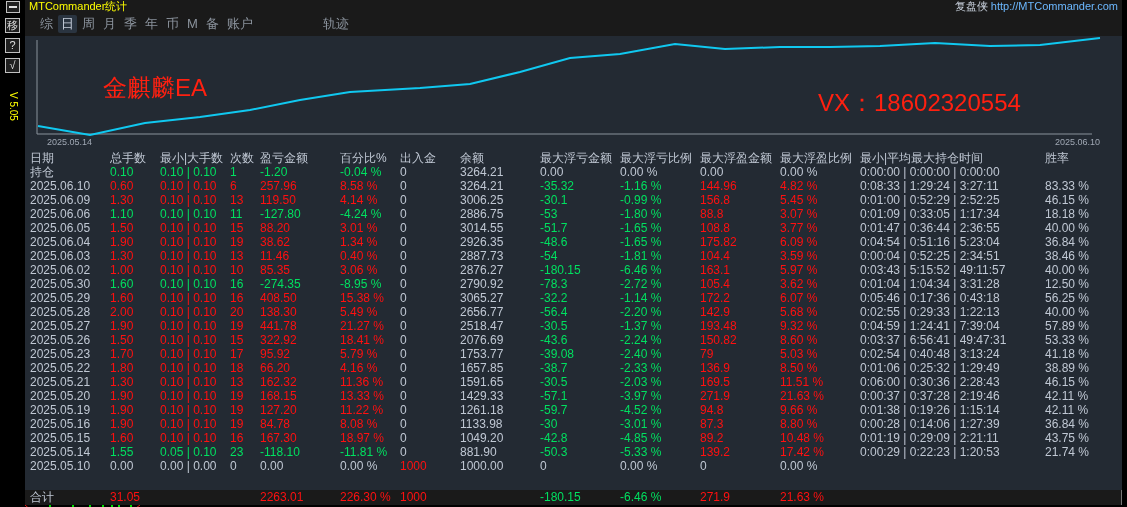 Image resolution: width=1127 pixels, height=507 pixels. Describe the element at coordinates (361, 172) in the screenshot. I see `table-cell-text: -0.04 %` at that location.